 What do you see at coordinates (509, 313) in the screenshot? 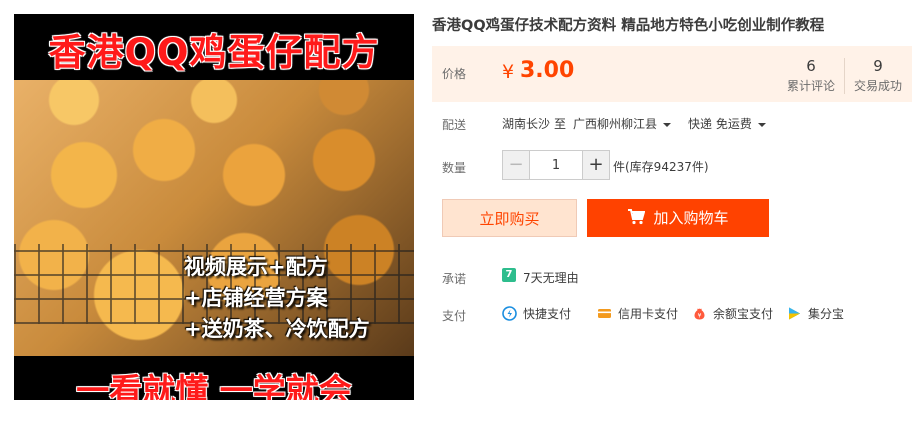
I see `quick-pay-icon` at bounding box center [509, 313].